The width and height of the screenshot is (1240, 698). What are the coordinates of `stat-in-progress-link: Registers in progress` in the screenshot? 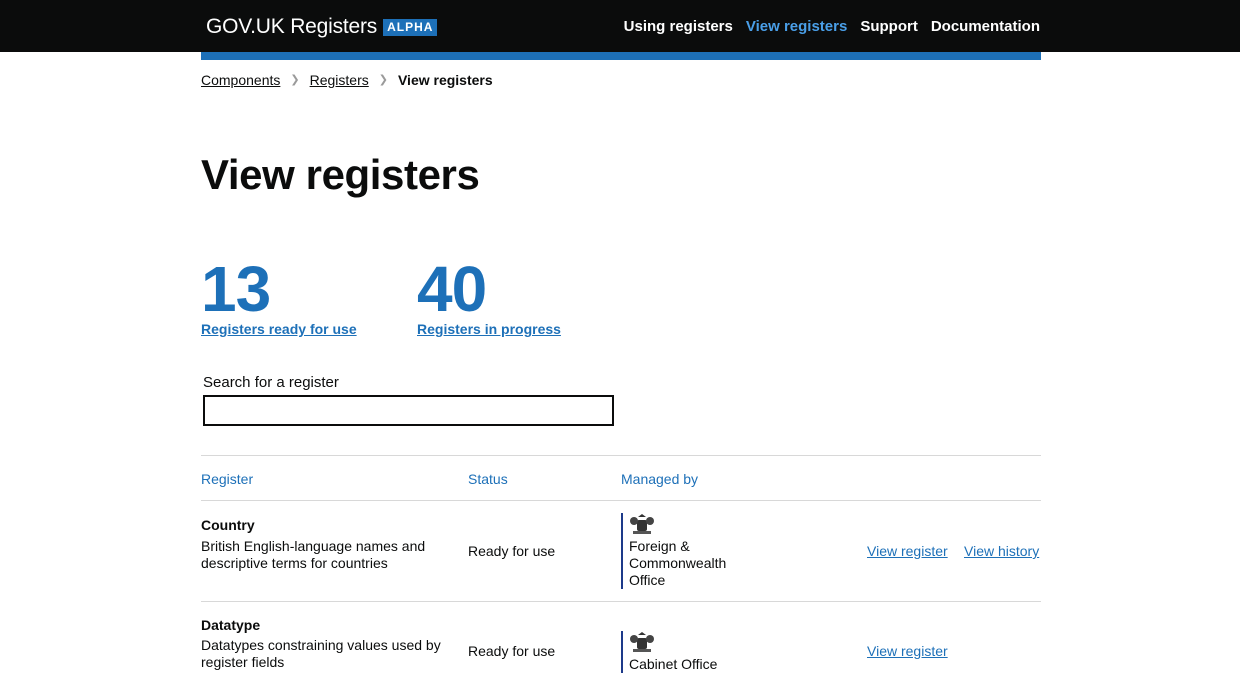 It's located at (489, 329).